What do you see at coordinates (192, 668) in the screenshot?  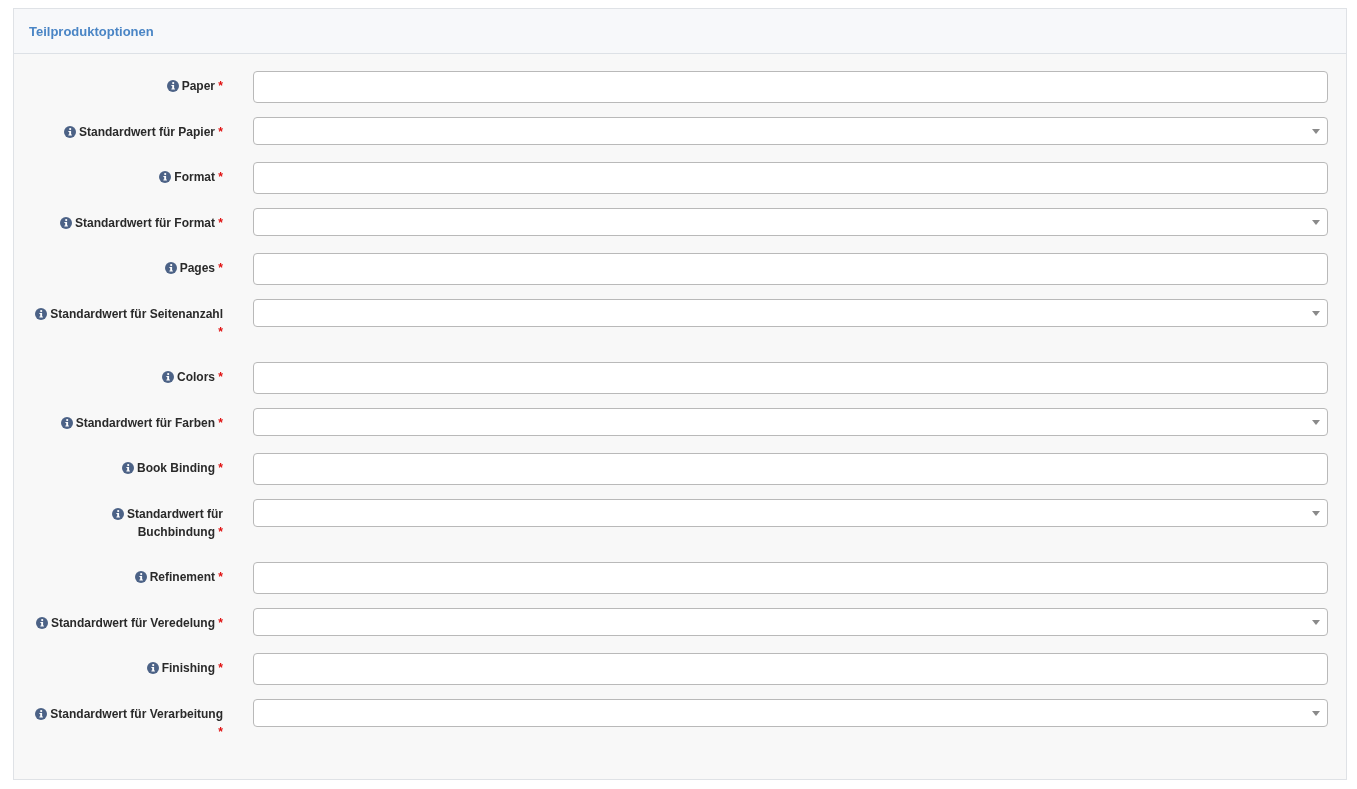 I see `field-label: Finishing *` at bounding box center [192, 668].